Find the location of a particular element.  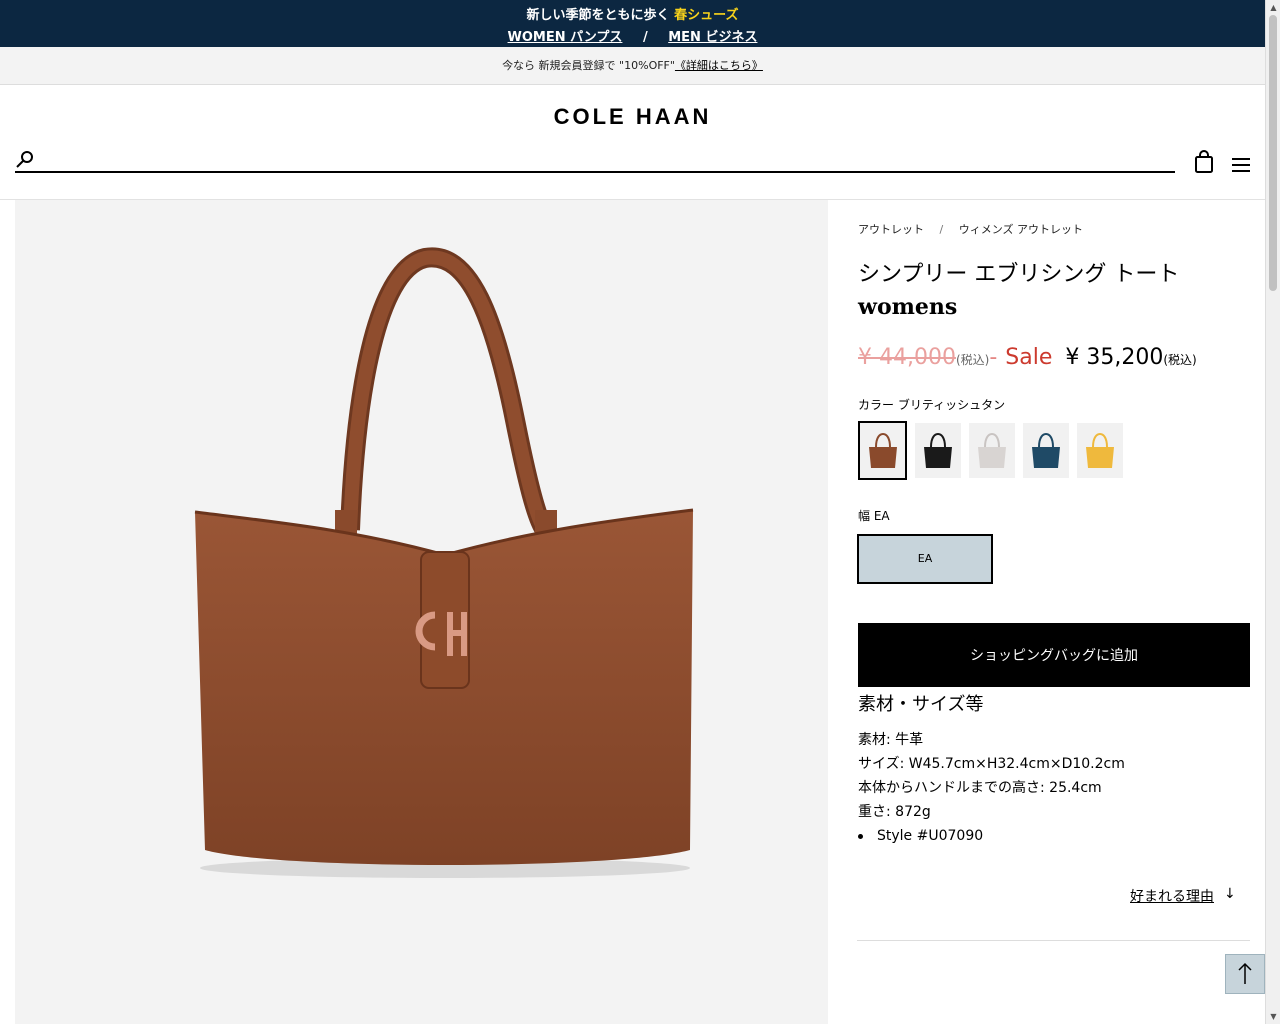

announcement-bar: 新しい季節をともに歩く 春シューズ WOMEN パンプス / MEN ビジネス is located at coordinates (632, 23).